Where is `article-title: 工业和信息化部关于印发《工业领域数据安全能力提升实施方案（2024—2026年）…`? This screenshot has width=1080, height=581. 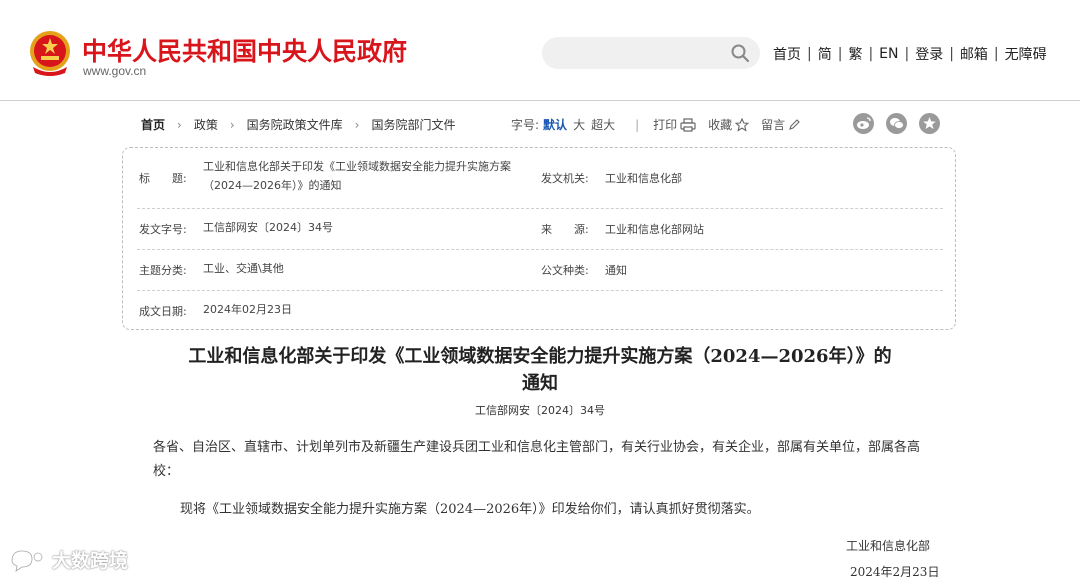 article-title: 工业和信息化部关于印发《工业领域数据安全能力提升实施方案（2024—2026年）… is located at coordinates (540, 370).